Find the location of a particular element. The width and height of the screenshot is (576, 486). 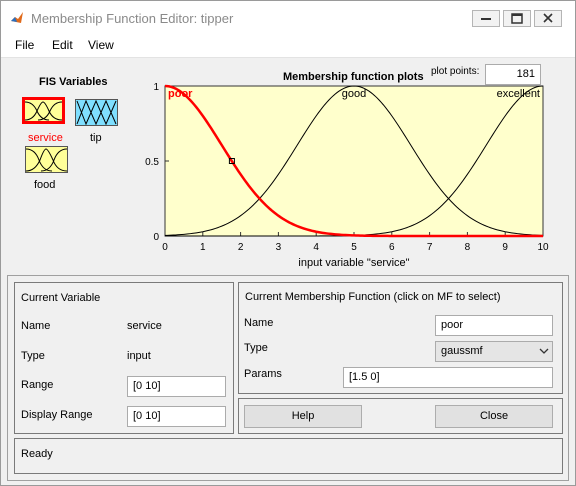

minimize-button is located at coordinates (486, 18).